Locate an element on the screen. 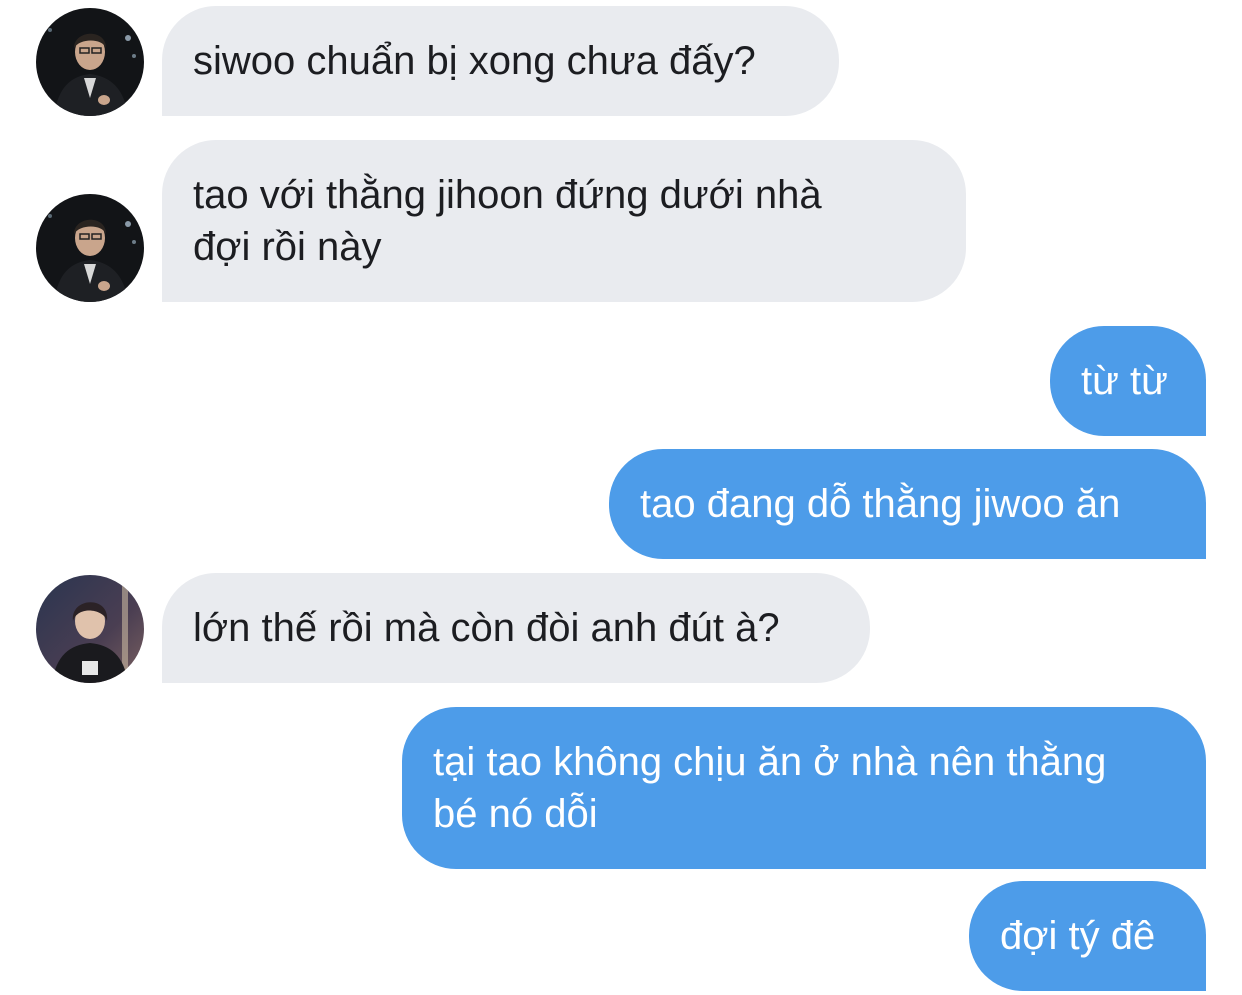 The height and width of the screenshot is (995, 1242). message-bubble-outgoing: tao đang dỗ thằng jiwoo ăn is located at coordinates (907, 504).